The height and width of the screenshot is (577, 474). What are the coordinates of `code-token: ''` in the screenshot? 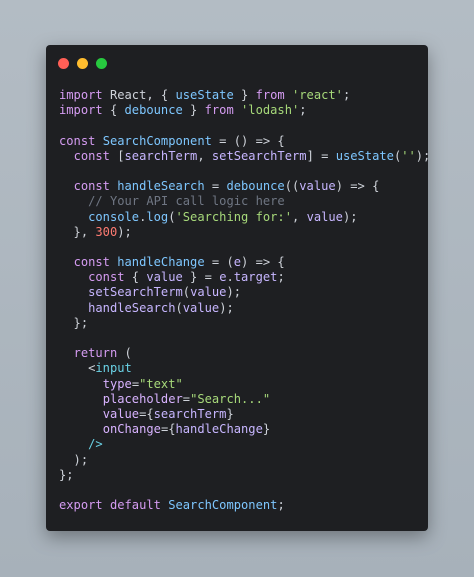 It's located at (408, 155).